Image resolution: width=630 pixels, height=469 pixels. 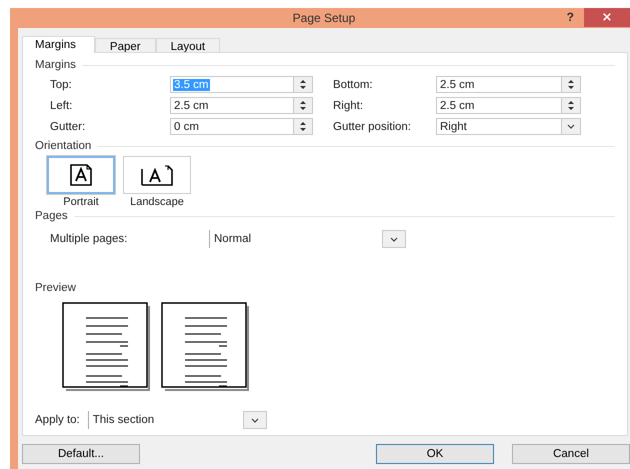 What do you see at coordinates (241, 126) in the screenshot?
I see `spin-field: 0 cm` at bounding box center [241, 126].